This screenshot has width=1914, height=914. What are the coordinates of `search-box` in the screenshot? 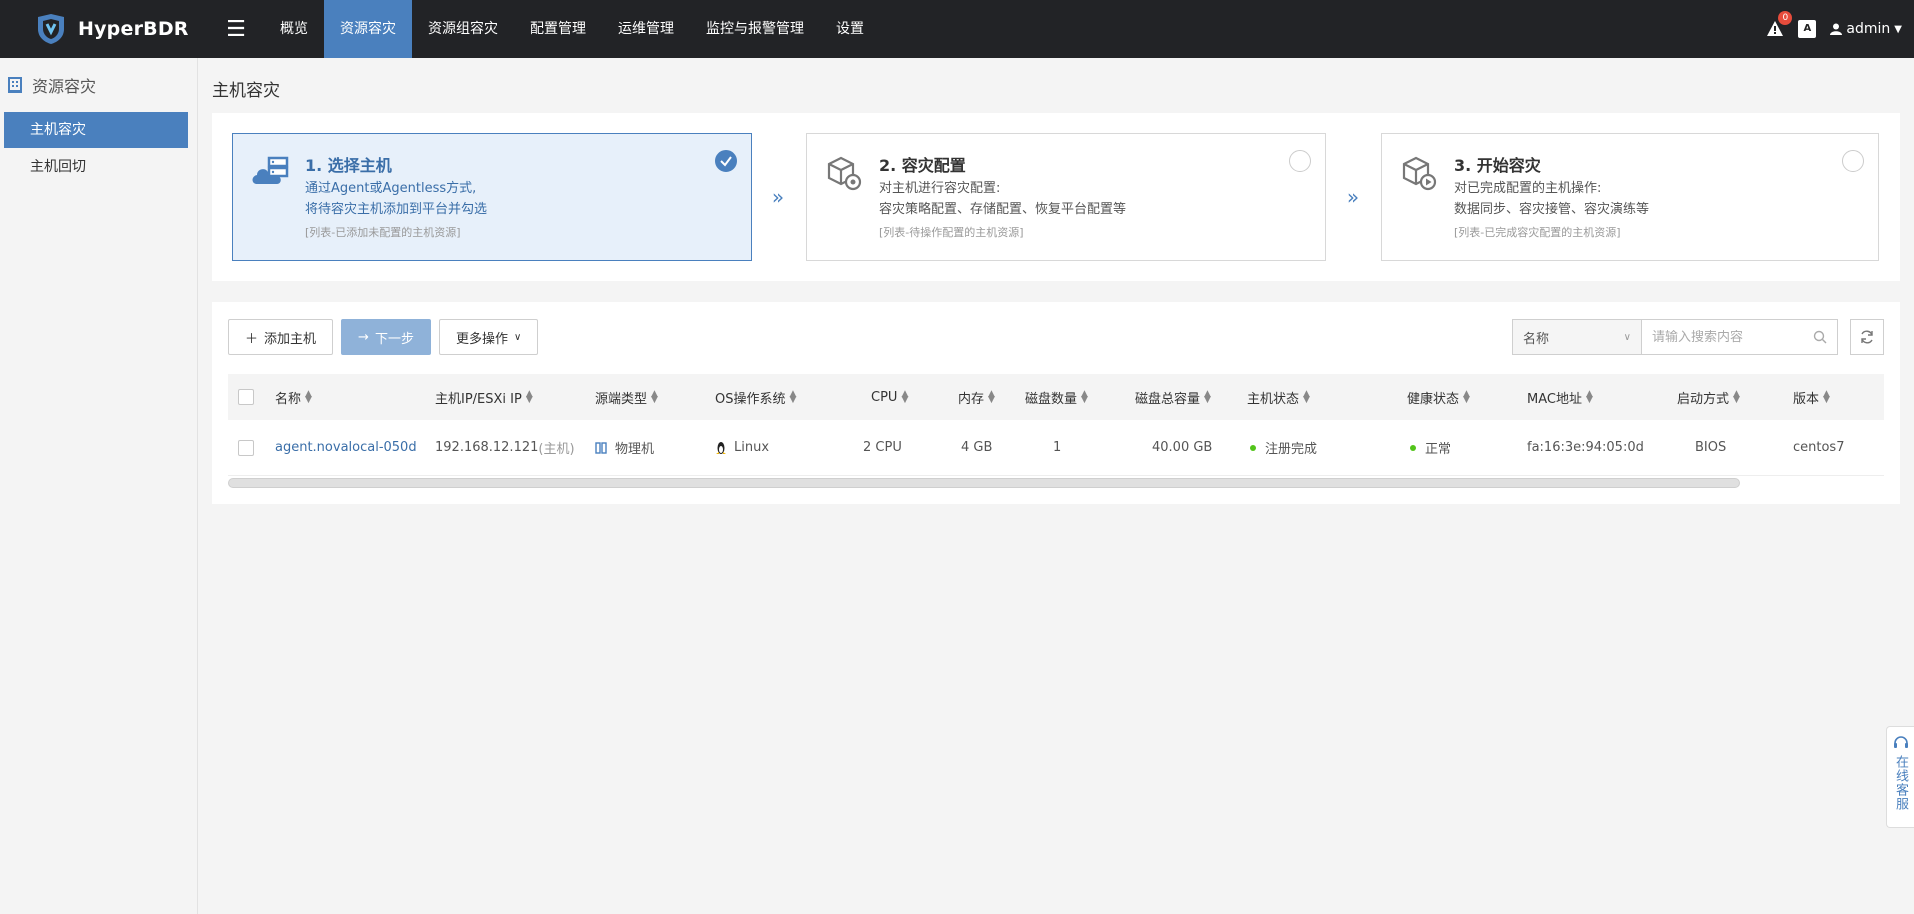 It's located at (1740, 337).